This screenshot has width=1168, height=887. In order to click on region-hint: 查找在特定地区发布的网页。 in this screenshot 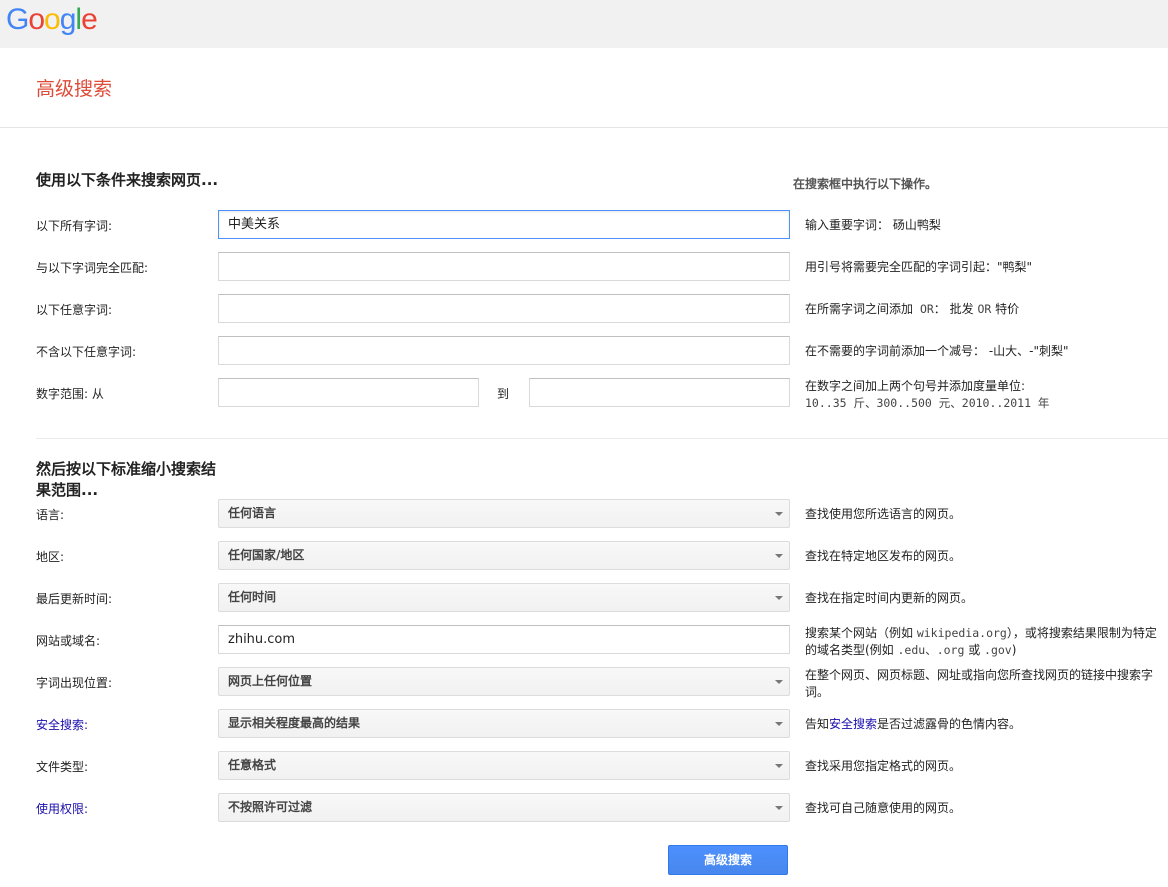, I will do `click(883, 556)`.